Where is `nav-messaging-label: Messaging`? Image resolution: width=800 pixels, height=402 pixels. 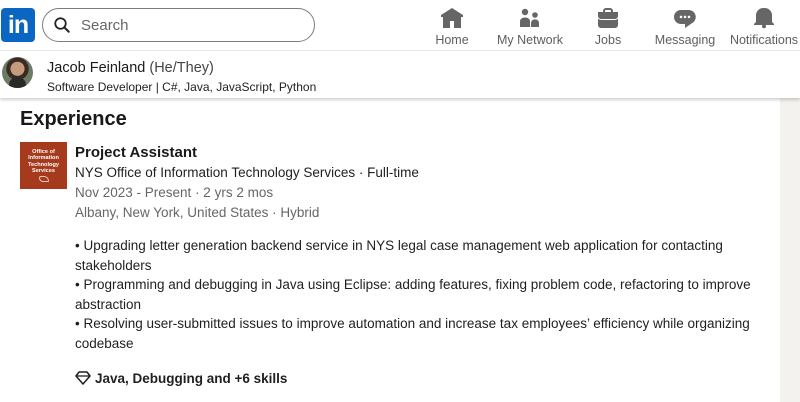 nav-messaging-label: Messaging is located at coordinates (685, 40).